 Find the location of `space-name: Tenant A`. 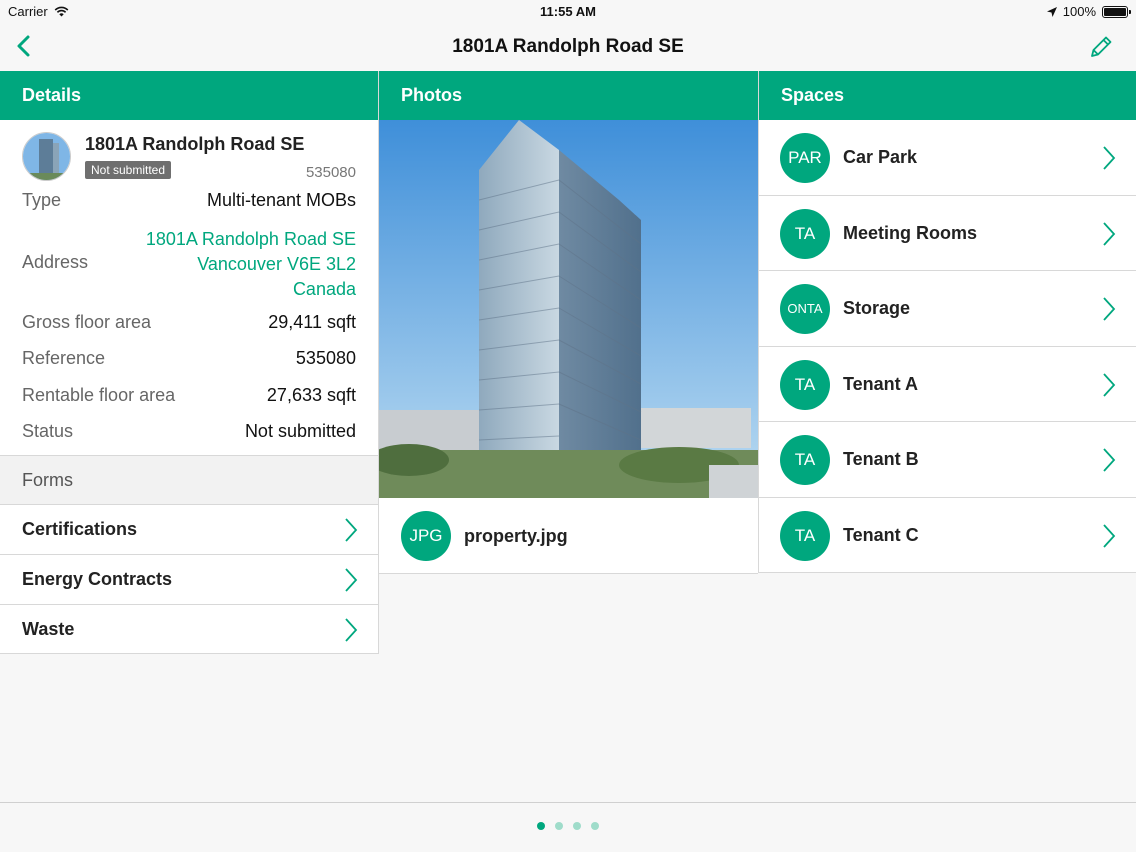

space-name: Tenant A is located at coordinates (880, 383).